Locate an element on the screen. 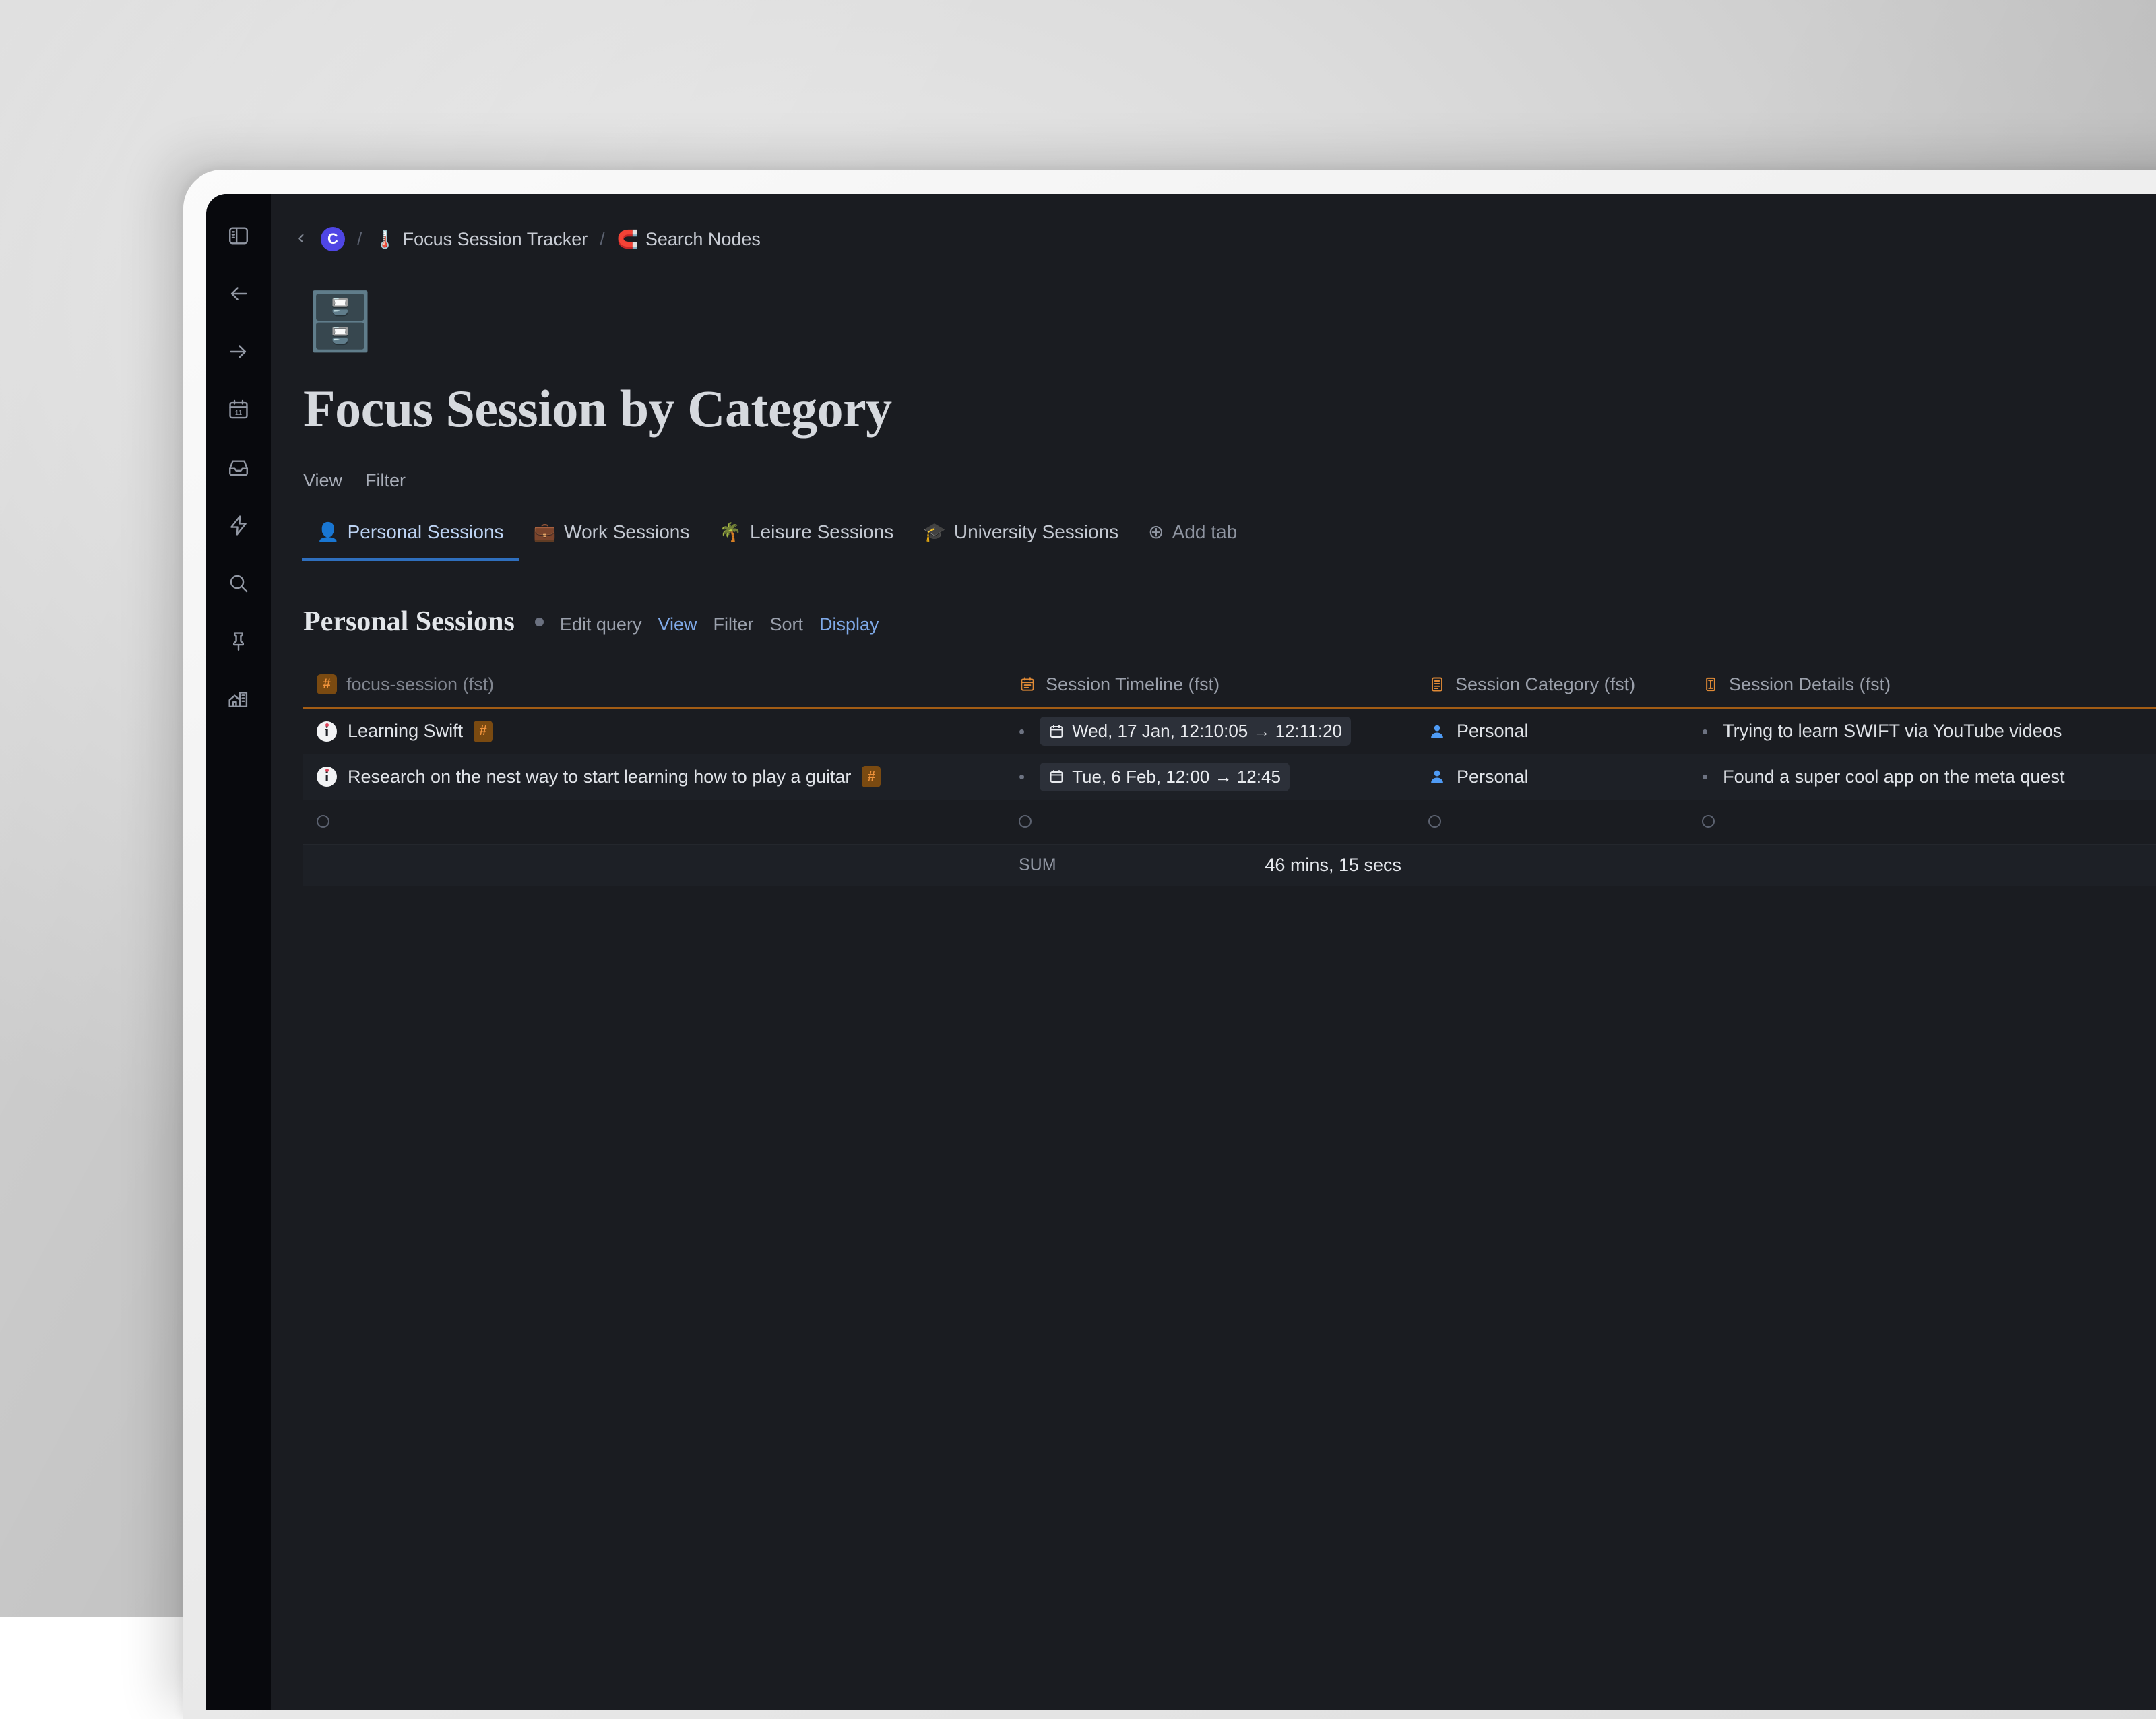  calendar-icon: 11 is located at coordinates (238, 409).